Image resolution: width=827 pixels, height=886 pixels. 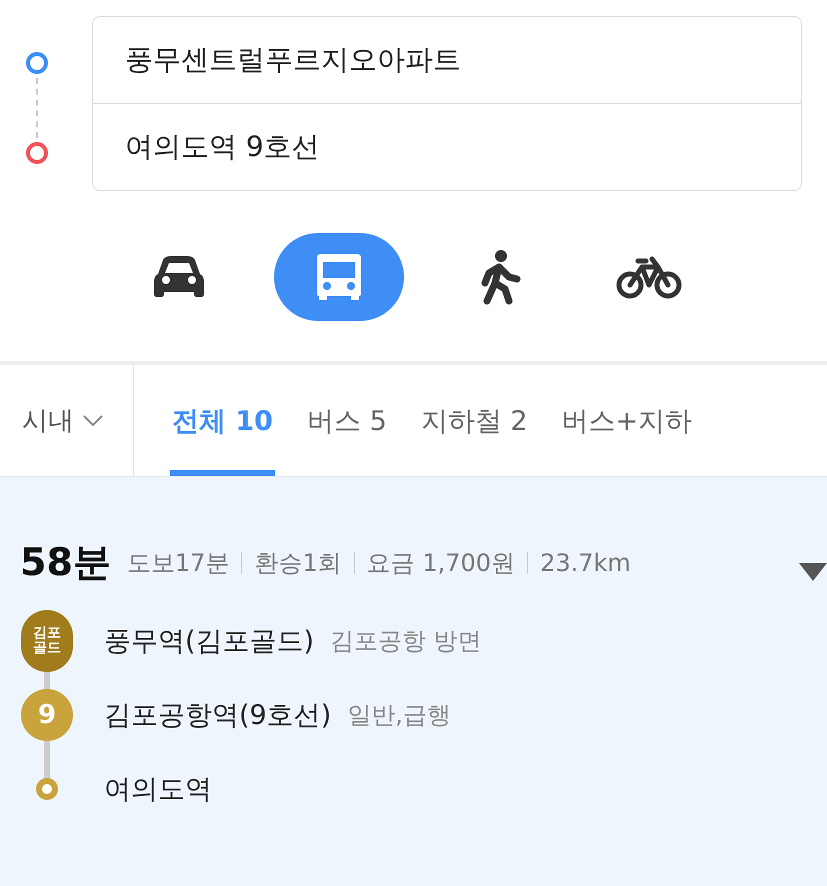 What do you see at coordinates (178, 277) in the screenshot?
I see `car-icon` at bounding box center [178, 277].